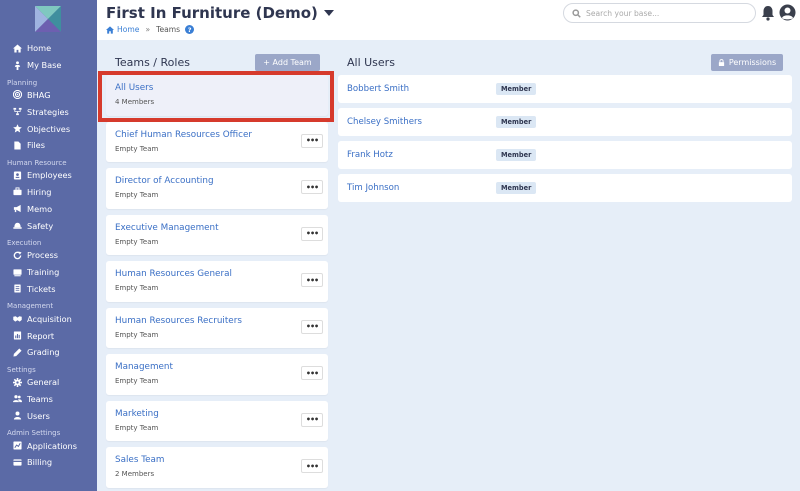  I want to click on users-icon, so click(17, 399).